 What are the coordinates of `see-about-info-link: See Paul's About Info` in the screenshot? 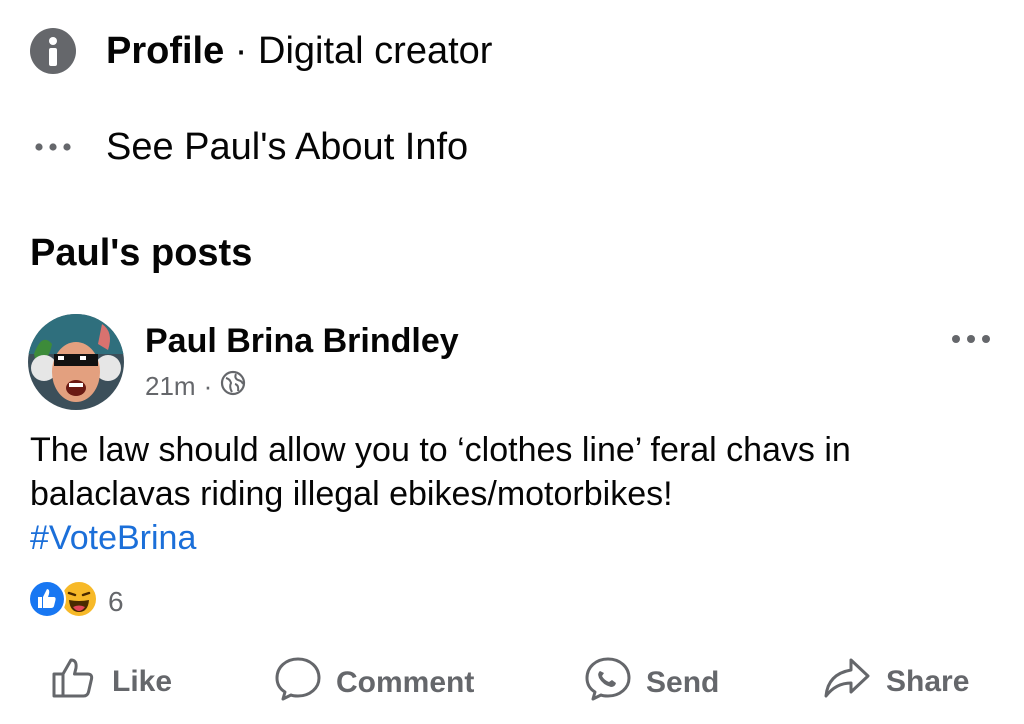 It's located at (249, 147).